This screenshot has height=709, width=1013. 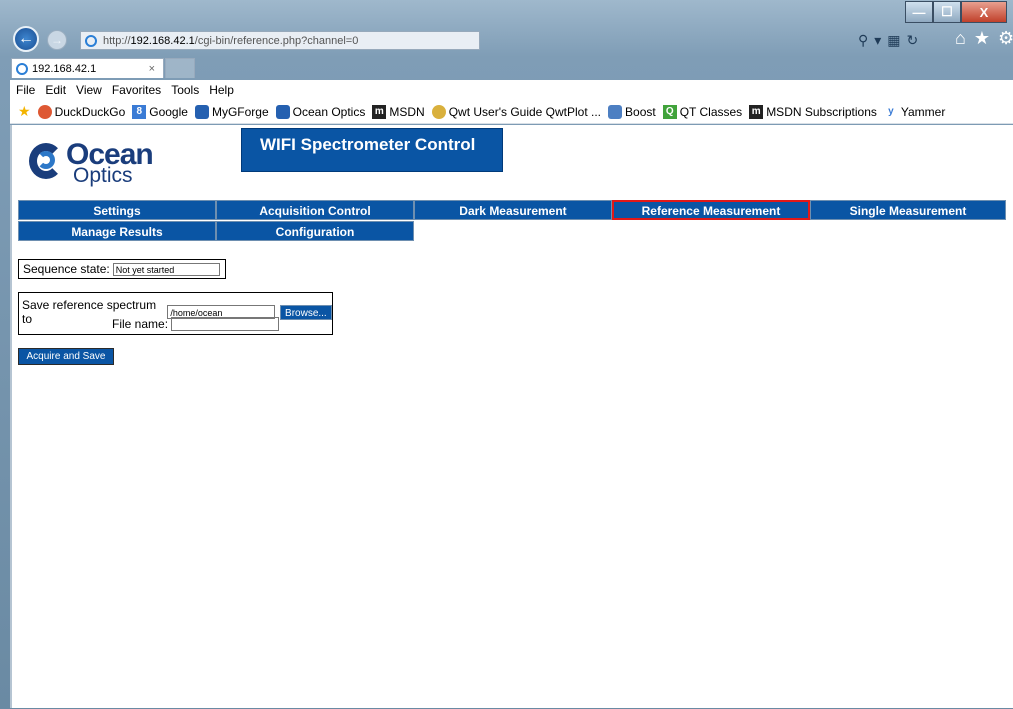 I want to click on sequence-state-value: Not yet started, so click(x=166, y=269).